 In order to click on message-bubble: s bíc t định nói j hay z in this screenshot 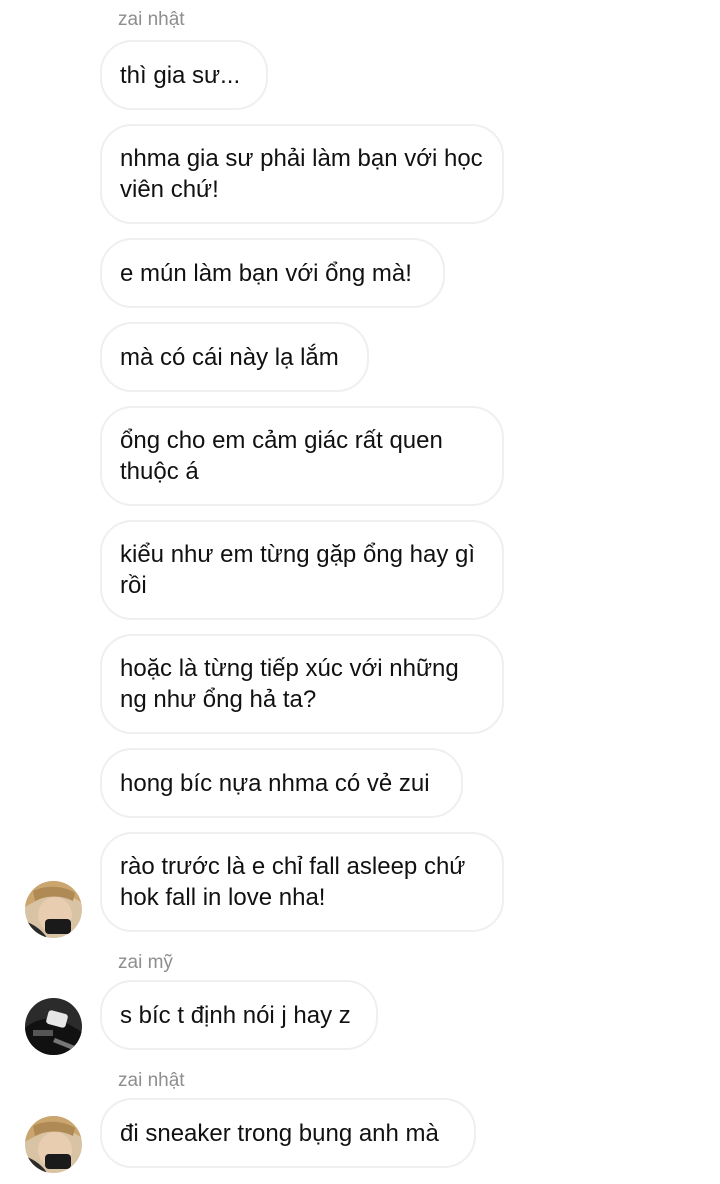, I will do `click(239, 1015)`.